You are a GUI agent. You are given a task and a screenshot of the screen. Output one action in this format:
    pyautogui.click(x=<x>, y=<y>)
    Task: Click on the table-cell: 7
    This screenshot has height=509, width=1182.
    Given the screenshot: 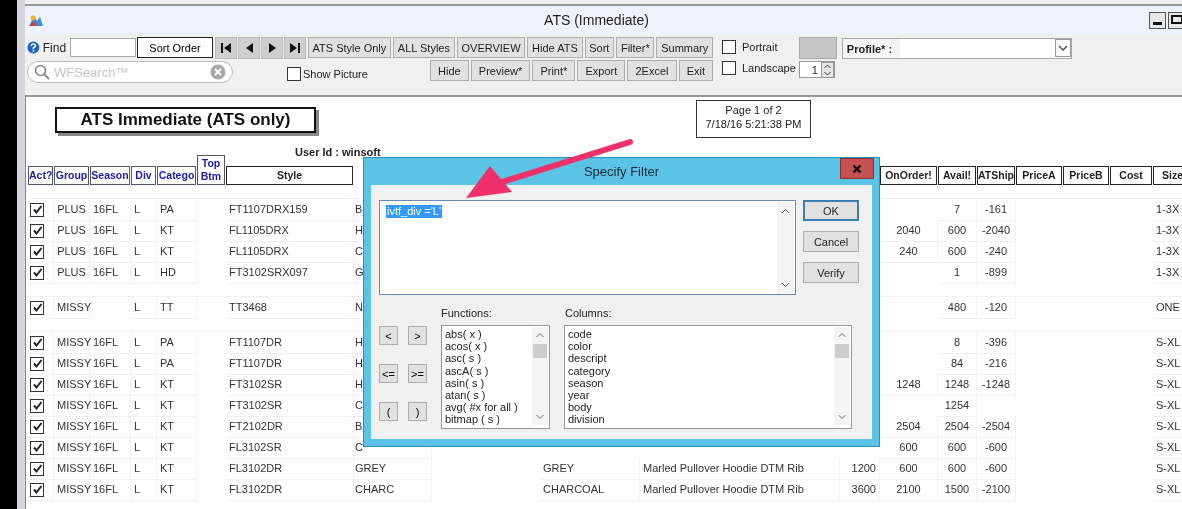 What is the action you would take?
    pyautogui.click(x=957, y=210)
    